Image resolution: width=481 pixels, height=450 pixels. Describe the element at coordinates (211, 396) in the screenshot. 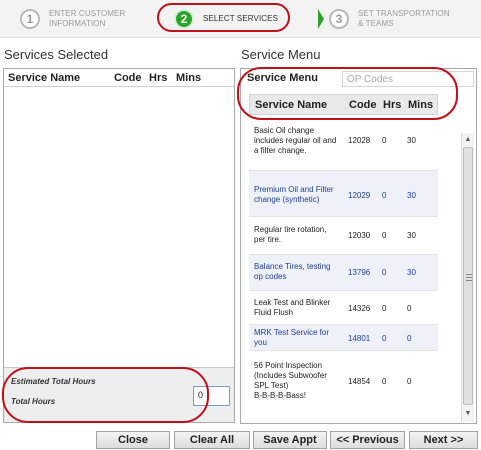

I see `total-hours-value: 0` at that location.